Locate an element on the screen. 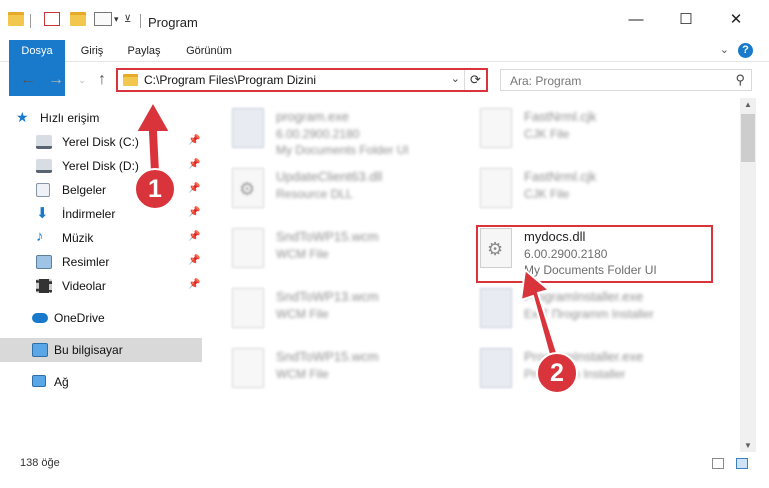 The image size is (769, 488). window-title: Program is located at coordinates (173, 22).